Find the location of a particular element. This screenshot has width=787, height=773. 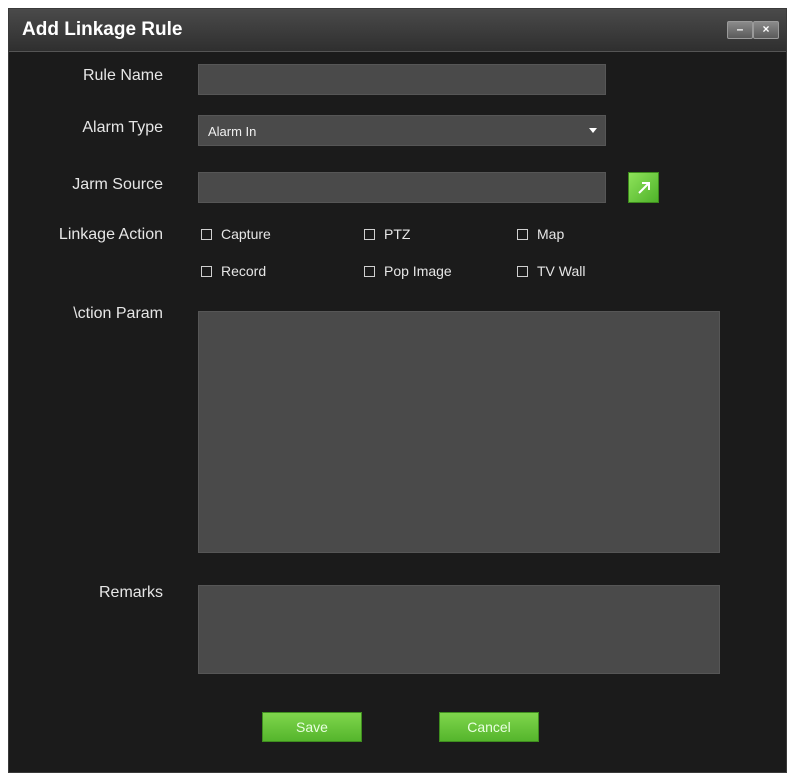

capture-checkbox: Capture is located at coordinates (236, 234).